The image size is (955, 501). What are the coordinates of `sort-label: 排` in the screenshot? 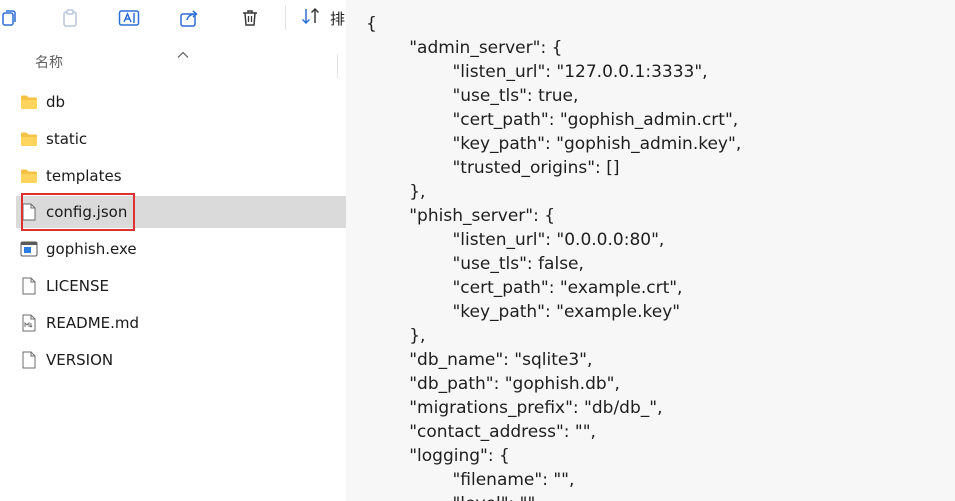 It's located at (338, 18).